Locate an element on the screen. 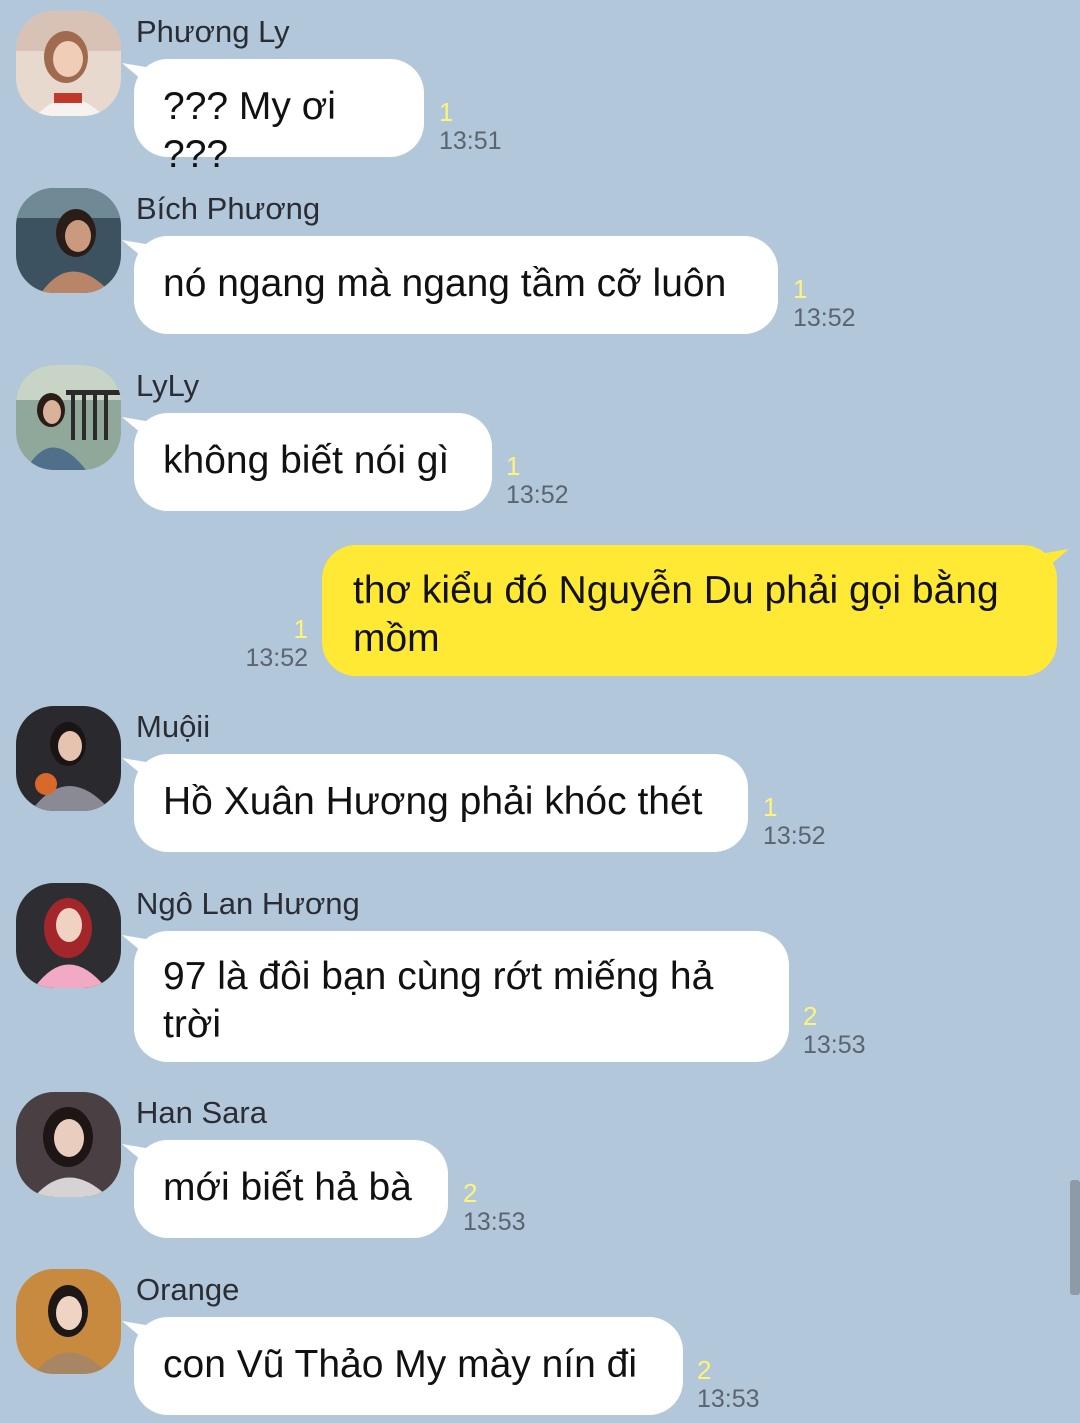 This screenshot has width=1080, height=1423. sender-name: Phương Ly is located at coordinates (213, 31).